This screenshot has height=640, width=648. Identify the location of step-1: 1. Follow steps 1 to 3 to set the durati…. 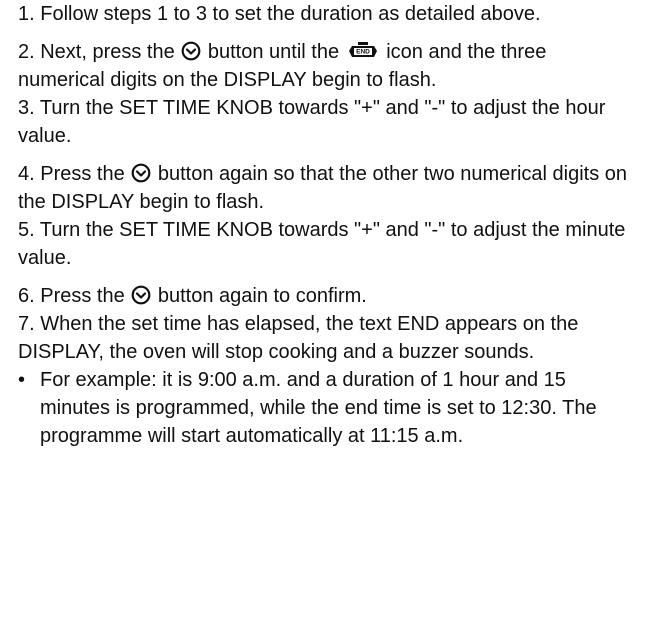
(279, 14).